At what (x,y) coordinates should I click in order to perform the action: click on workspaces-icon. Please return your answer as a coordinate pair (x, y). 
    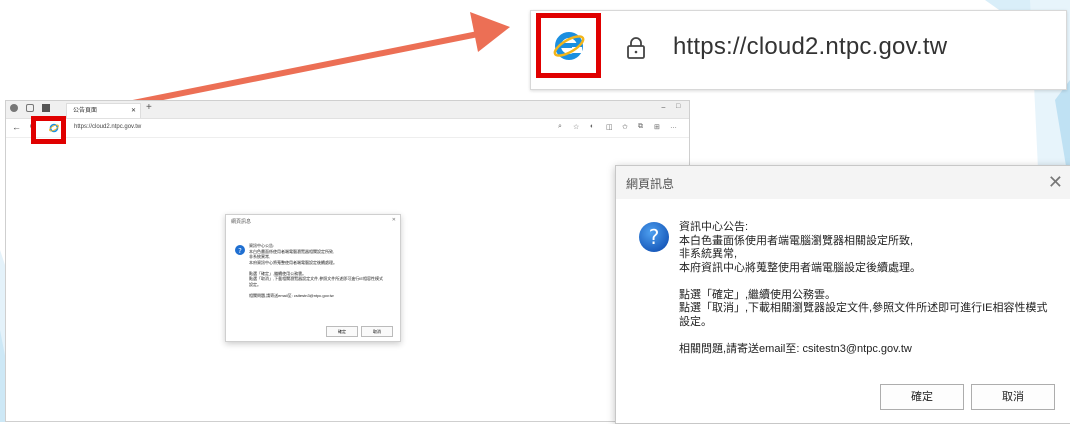
    Looking at the image, I should click on (30, 108).